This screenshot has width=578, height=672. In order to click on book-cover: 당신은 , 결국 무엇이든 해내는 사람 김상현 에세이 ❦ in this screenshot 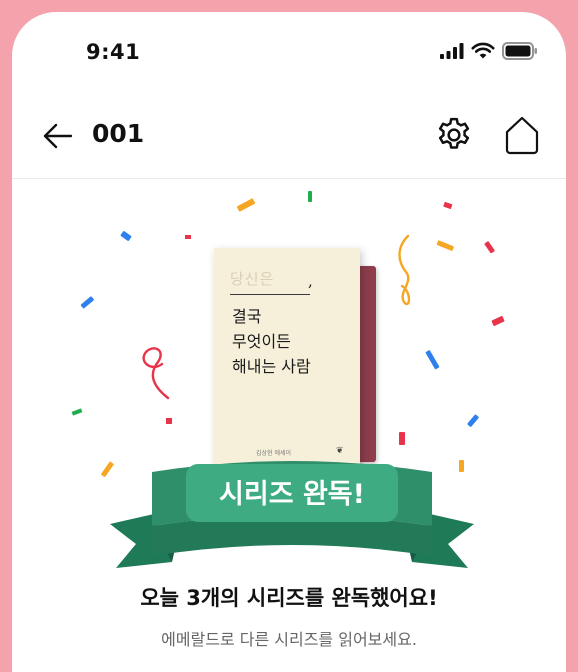, I will do `click(287, 359)`.